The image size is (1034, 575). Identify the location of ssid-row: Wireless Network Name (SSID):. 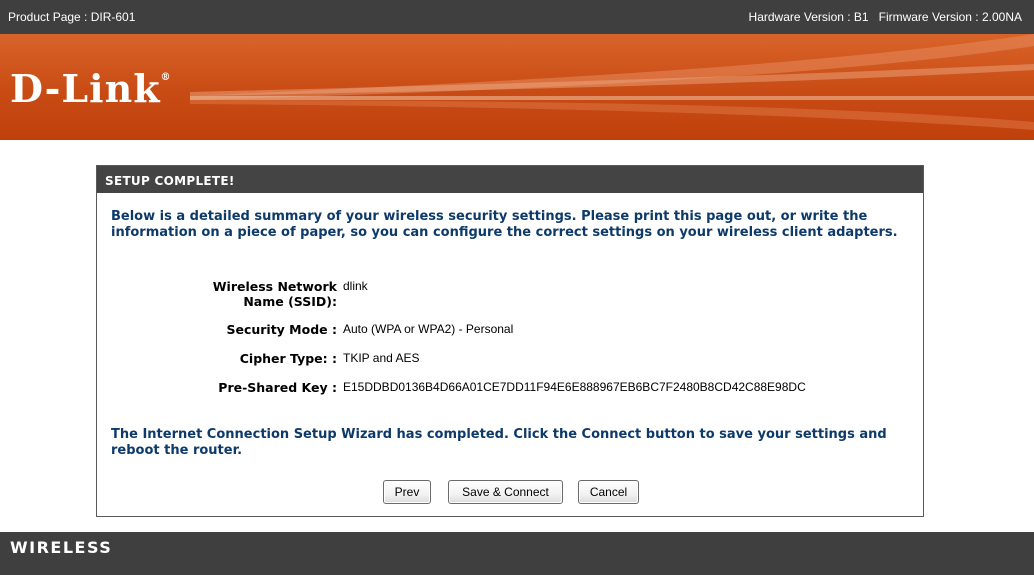
(217, 295).